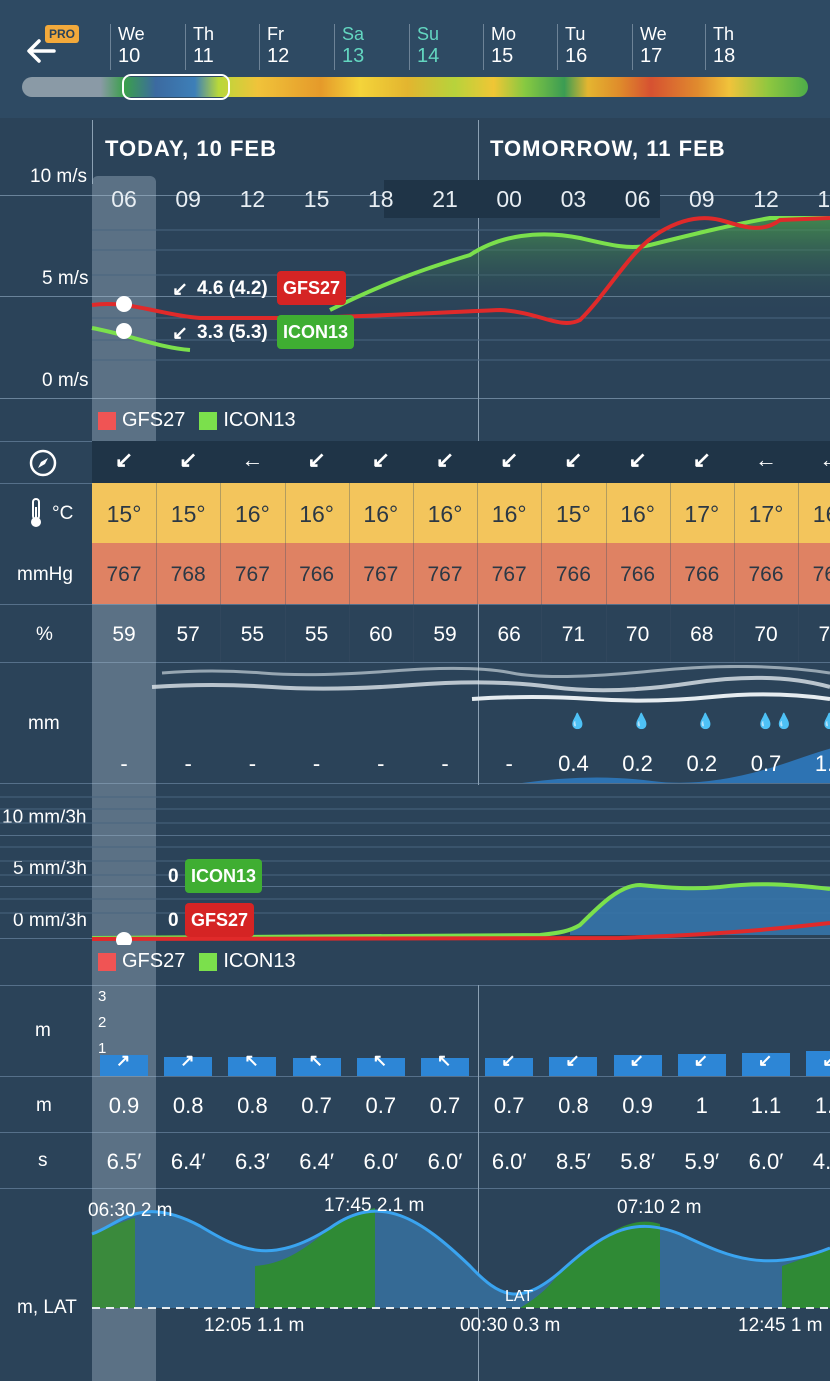  What do you see at coordinates (187, 1060) in the screenshot?
I see `wave-direction-arrow-icon: ↗` at bounding box center [187, 1060].